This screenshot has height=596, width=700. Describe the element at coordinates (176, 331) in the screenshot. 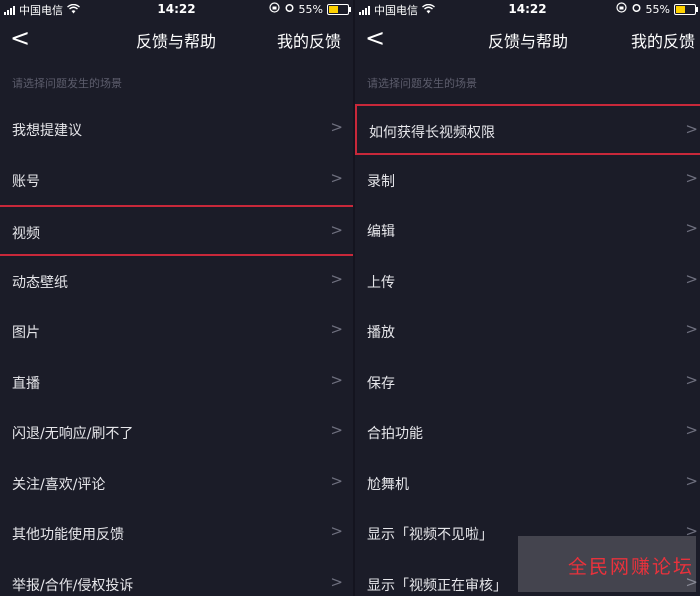

I see `list-item: 图片 >` at that location.